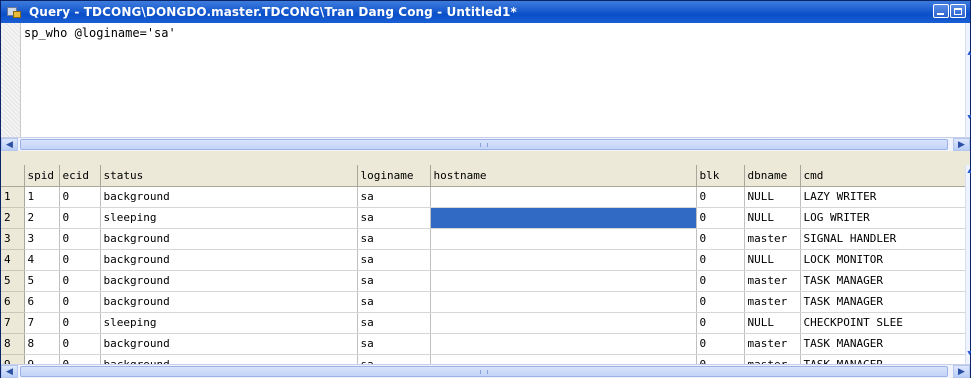 The image size is (971, 378). Describe the element at coordinates (883, 176) in the screenshot. I see `column-header-cmd: cmd` at that location.